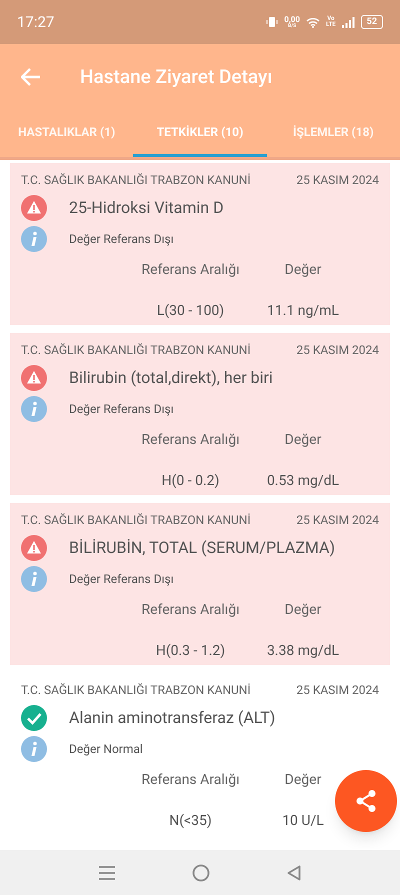  I want to click on test-name: Bilirubin (total,direkt), her biri, so click(171, 378).